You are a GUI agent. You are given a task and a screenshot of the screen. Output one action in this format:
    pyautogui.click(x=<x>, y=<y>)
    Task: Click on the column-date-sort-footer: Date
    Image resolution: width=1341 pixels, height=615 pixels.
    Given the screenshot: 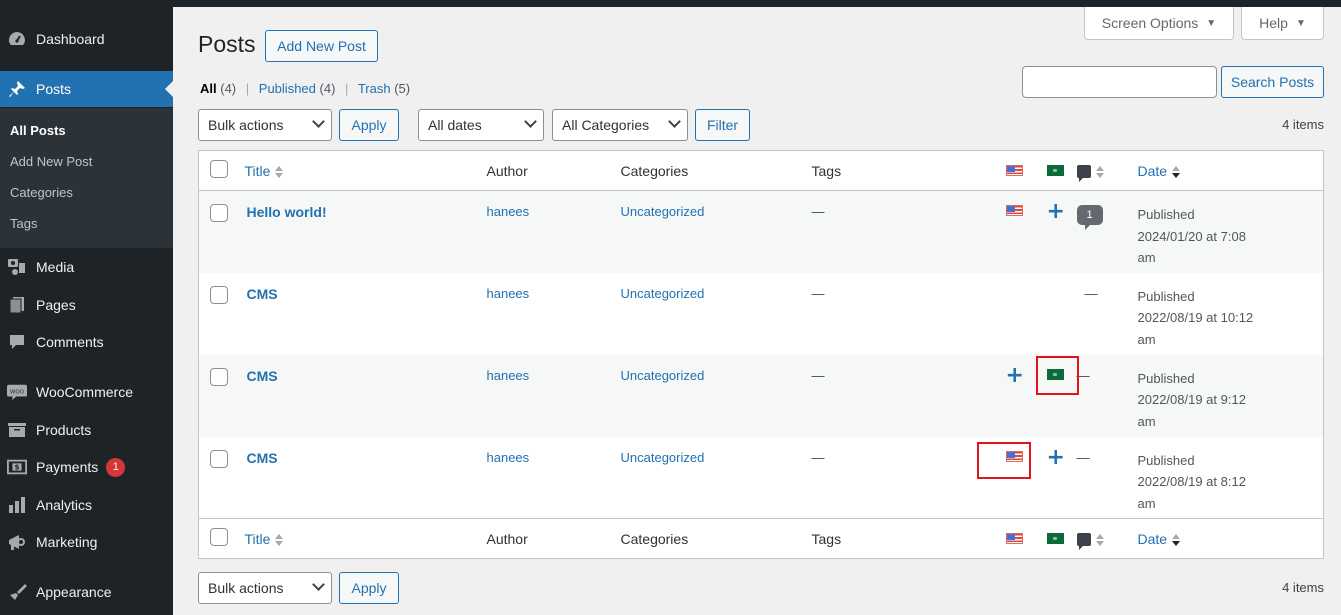 What is the action you would take?
    pyautogui.click(x=1153, y=539)
    